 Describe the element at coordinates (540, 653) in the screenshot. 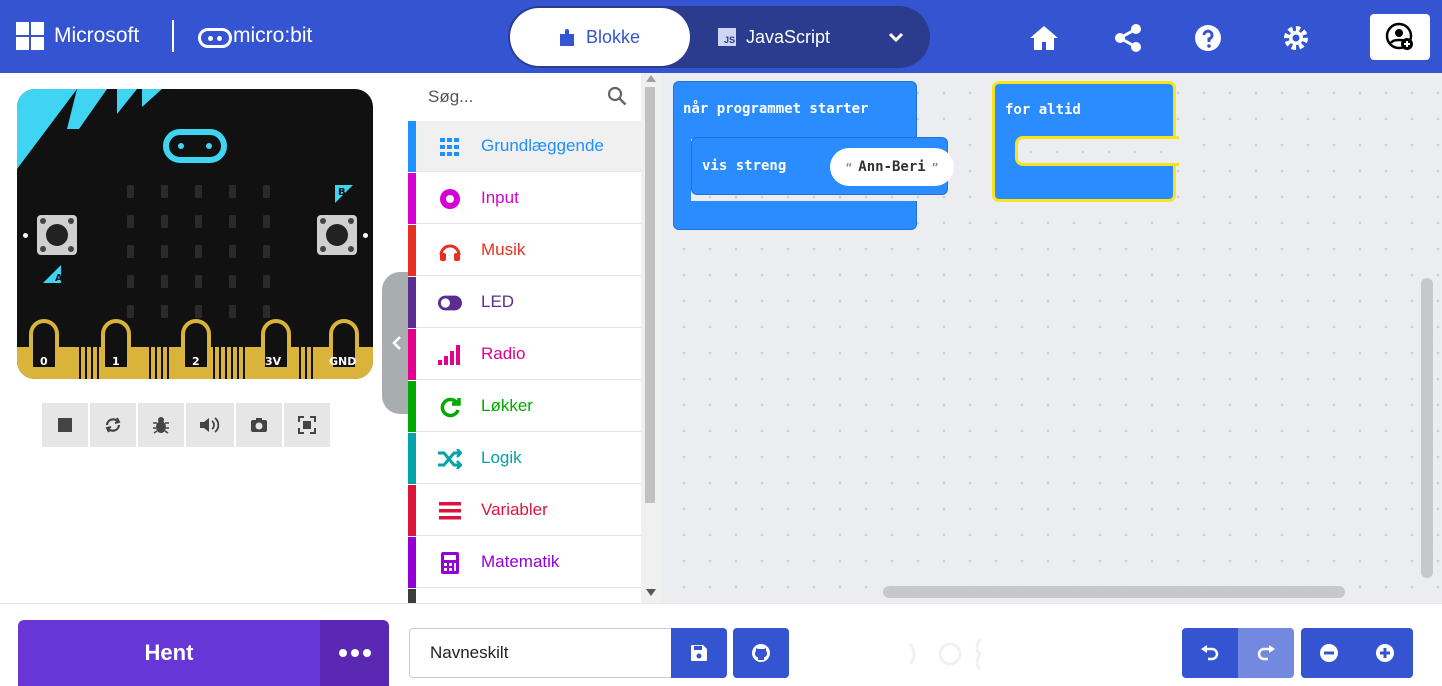

I see `project-name-input` at that location.